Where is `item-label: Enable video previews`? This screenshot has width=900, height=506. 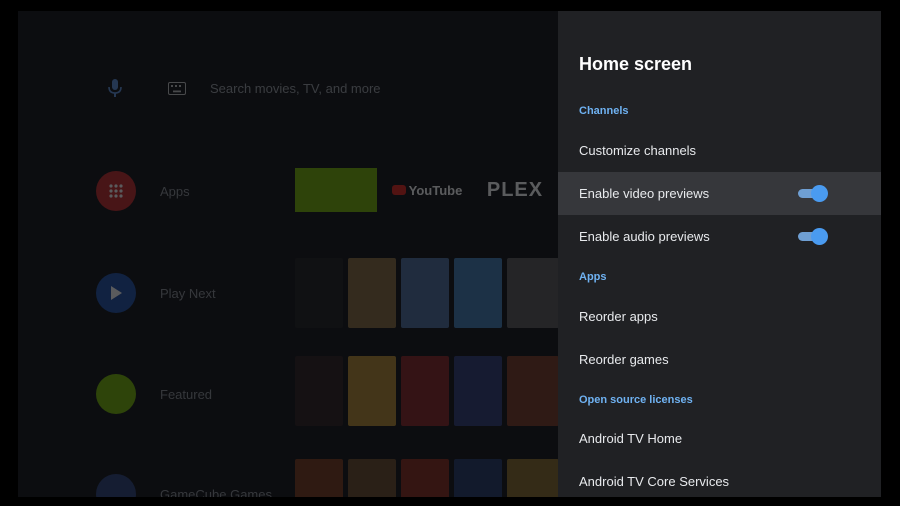 item-label: Enable video previews is located at coordinates (644, 193).